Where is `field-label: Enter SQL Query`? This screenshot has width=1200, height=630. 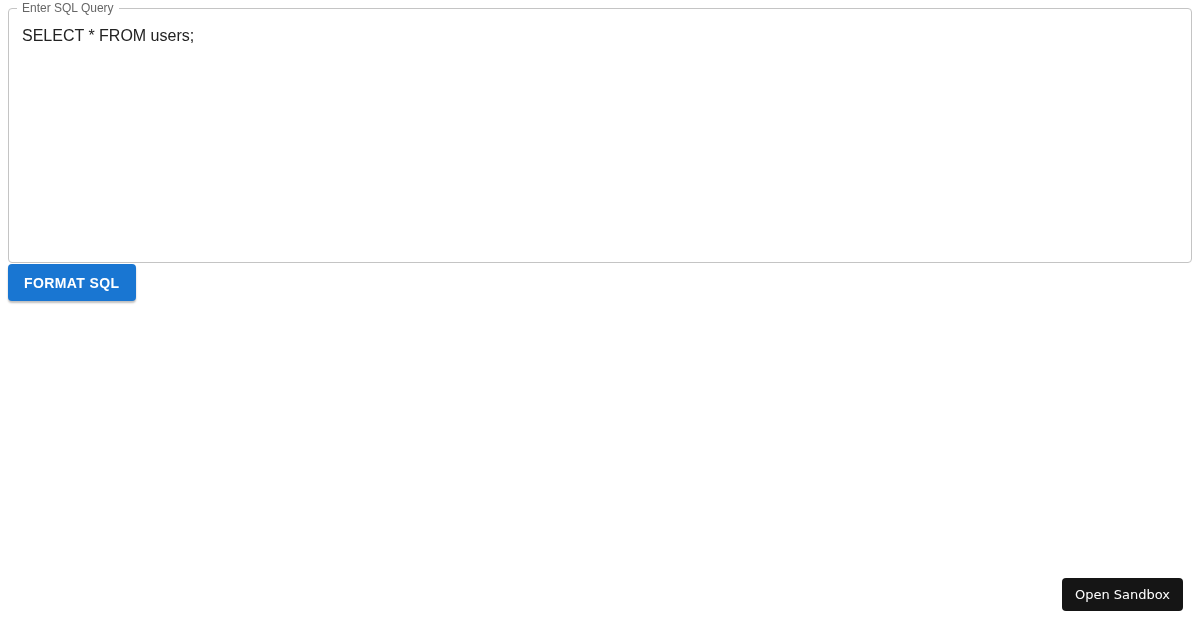
field-label: Enter SQL Query is located at coordinates (68, 8).